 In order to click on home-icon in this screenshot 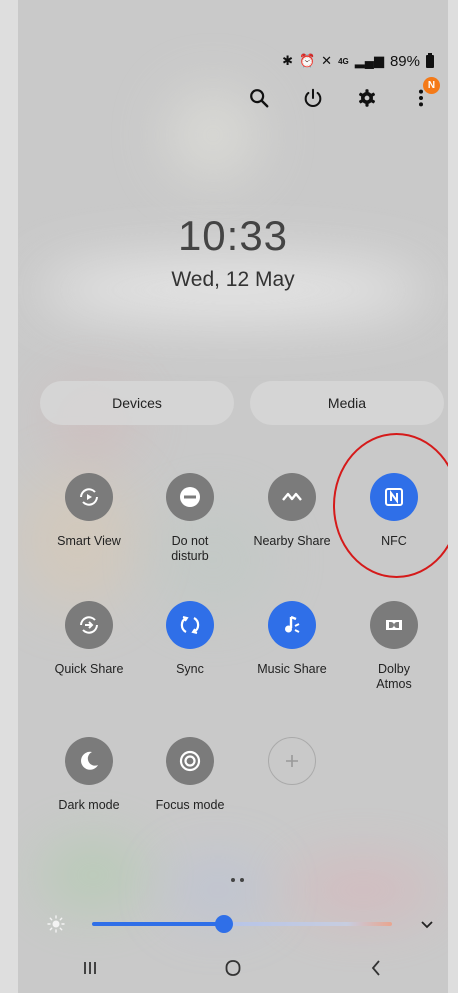, I will do `click(233, 968)`.